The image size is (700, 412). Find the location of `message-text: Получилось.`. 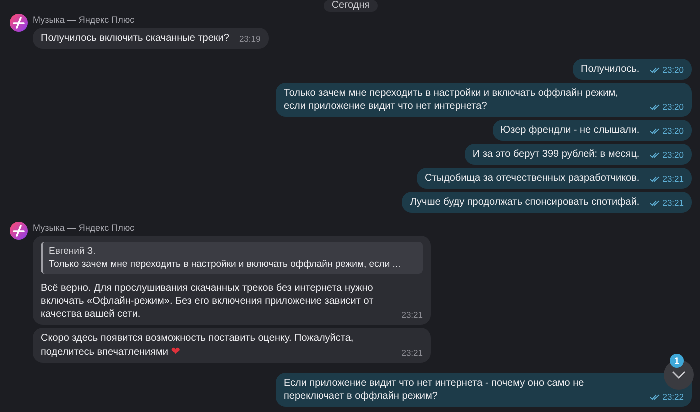

message-text: Получилось. is located at coordinates (610, 69).